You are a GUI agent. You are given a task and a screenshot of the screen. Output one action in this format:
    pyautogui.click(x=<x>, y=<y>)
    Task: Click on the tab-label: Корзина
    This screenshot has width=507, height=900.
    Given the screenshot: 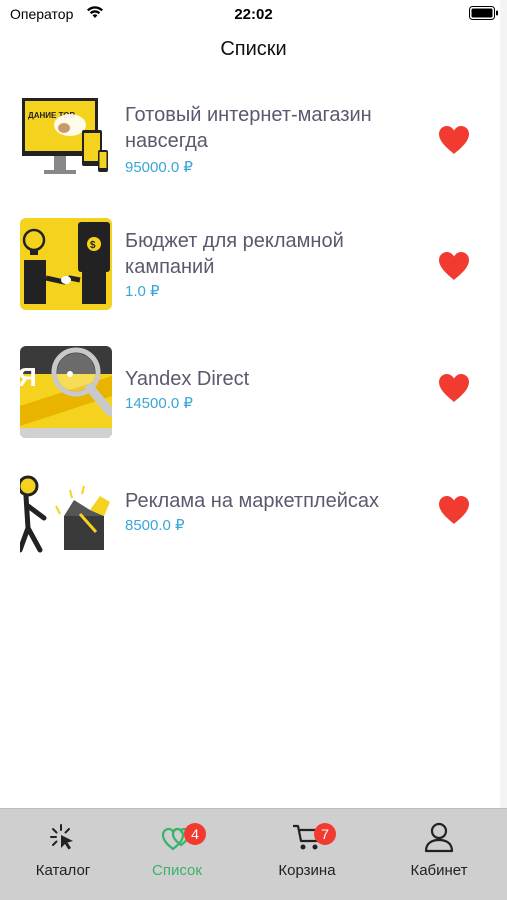 What is the action you would take?
    pyautogui.click(x=307, y=870)
    